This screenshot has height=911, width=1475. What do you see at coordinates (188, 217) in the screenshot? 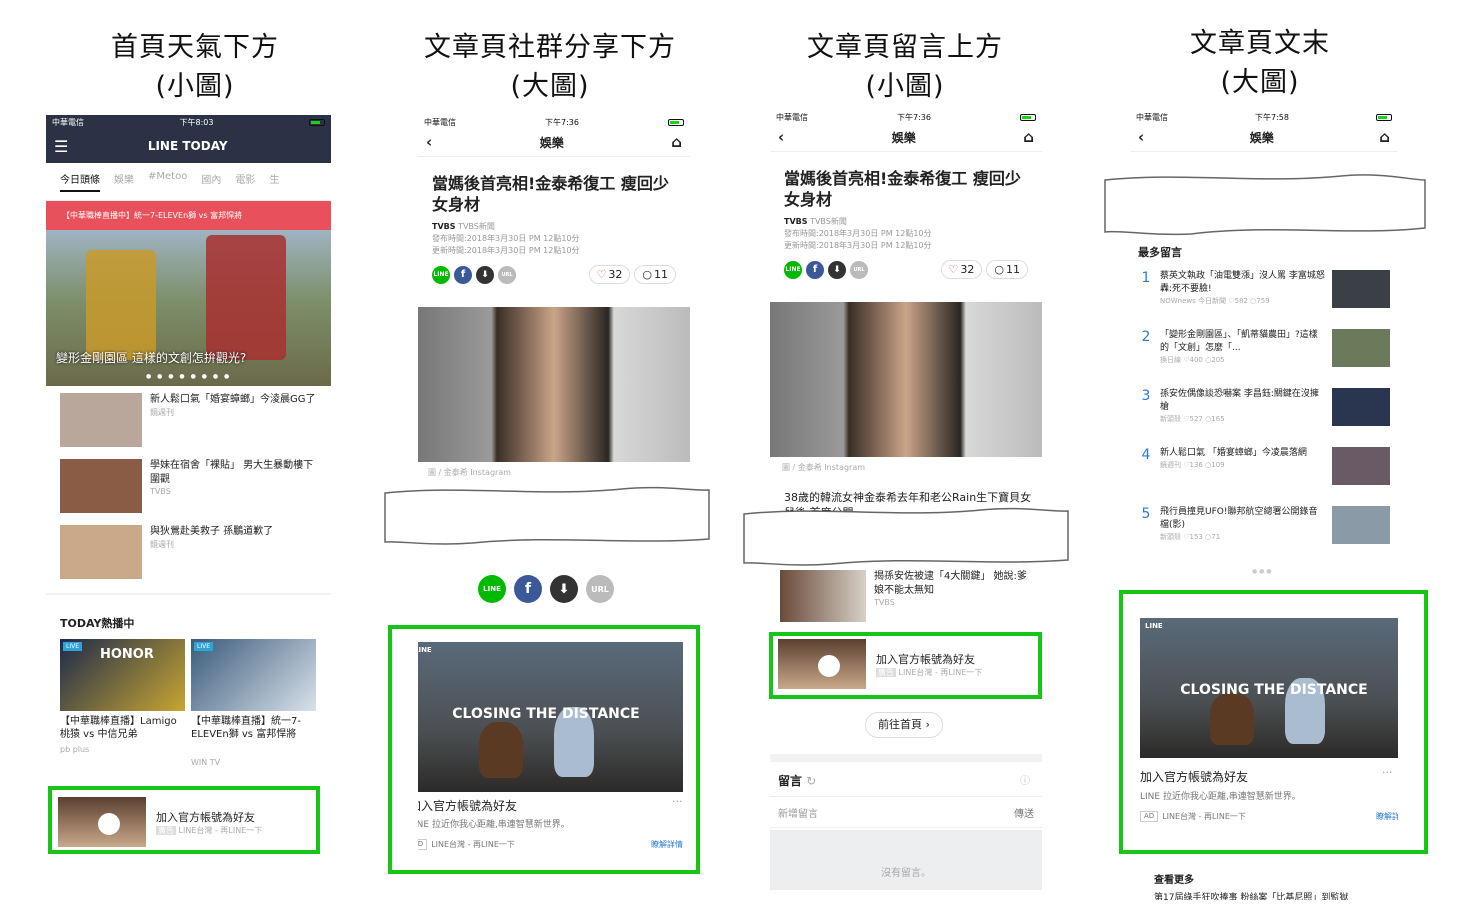
I see `live-banner: 【中華職棒直播中】統一7-ELEVEn獅 vs 富邦悍將` at bounding box center [188, 217].